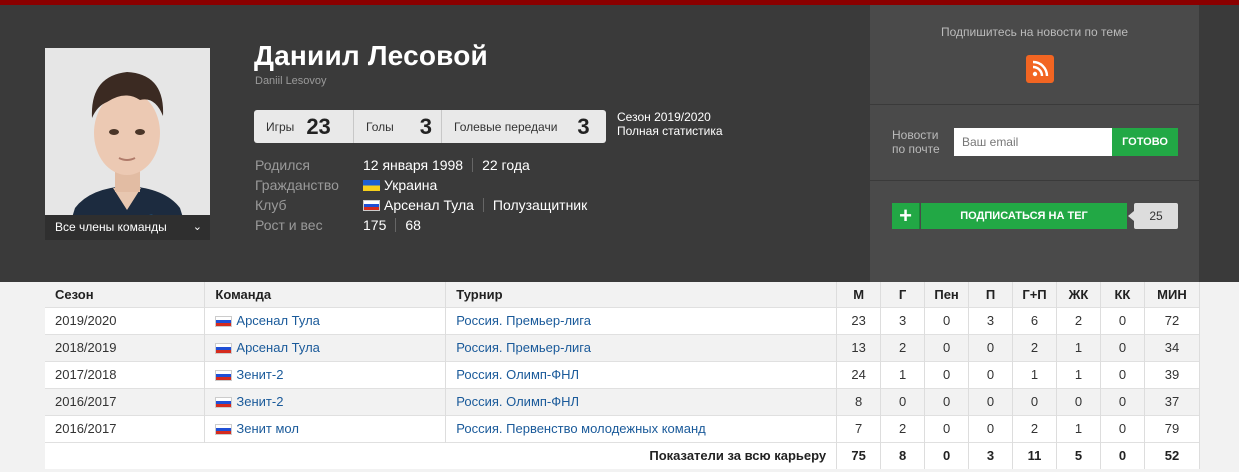 The height and width of the screenshot is (472, 1239). What do you see at coordinates (441, 455) in the screenshot?
I see `career-total-label: Показатели за всю карьеру` at bounding box center [441, 455].